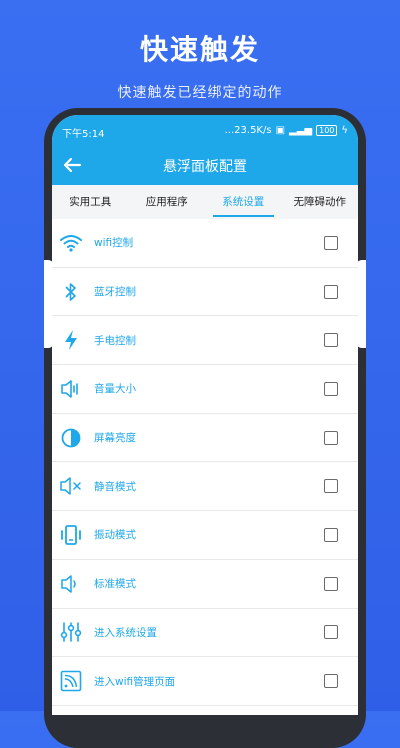 The width and height of the screenshot is (400, 748). What do you see at coordinates (205, 292) in the screenshot?
I see `list-item-bluetooth: 蓝牙控制` at bounding box center [205, 292].